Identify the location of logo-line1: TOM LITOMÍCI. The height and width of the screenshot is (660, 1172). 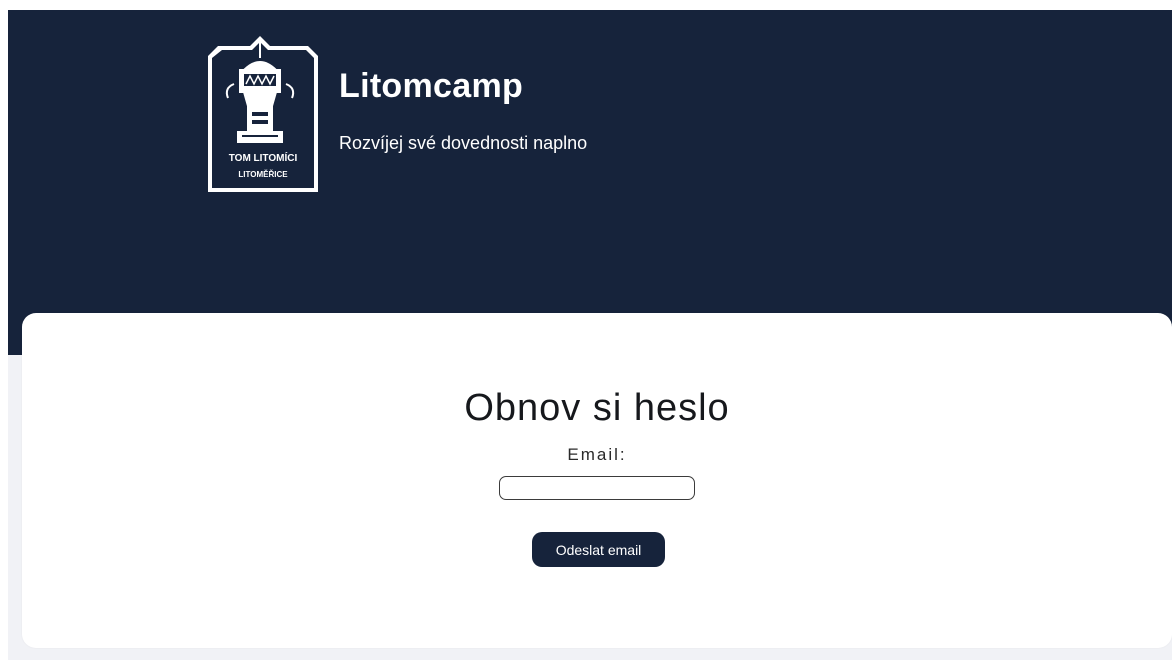
(263, 157).